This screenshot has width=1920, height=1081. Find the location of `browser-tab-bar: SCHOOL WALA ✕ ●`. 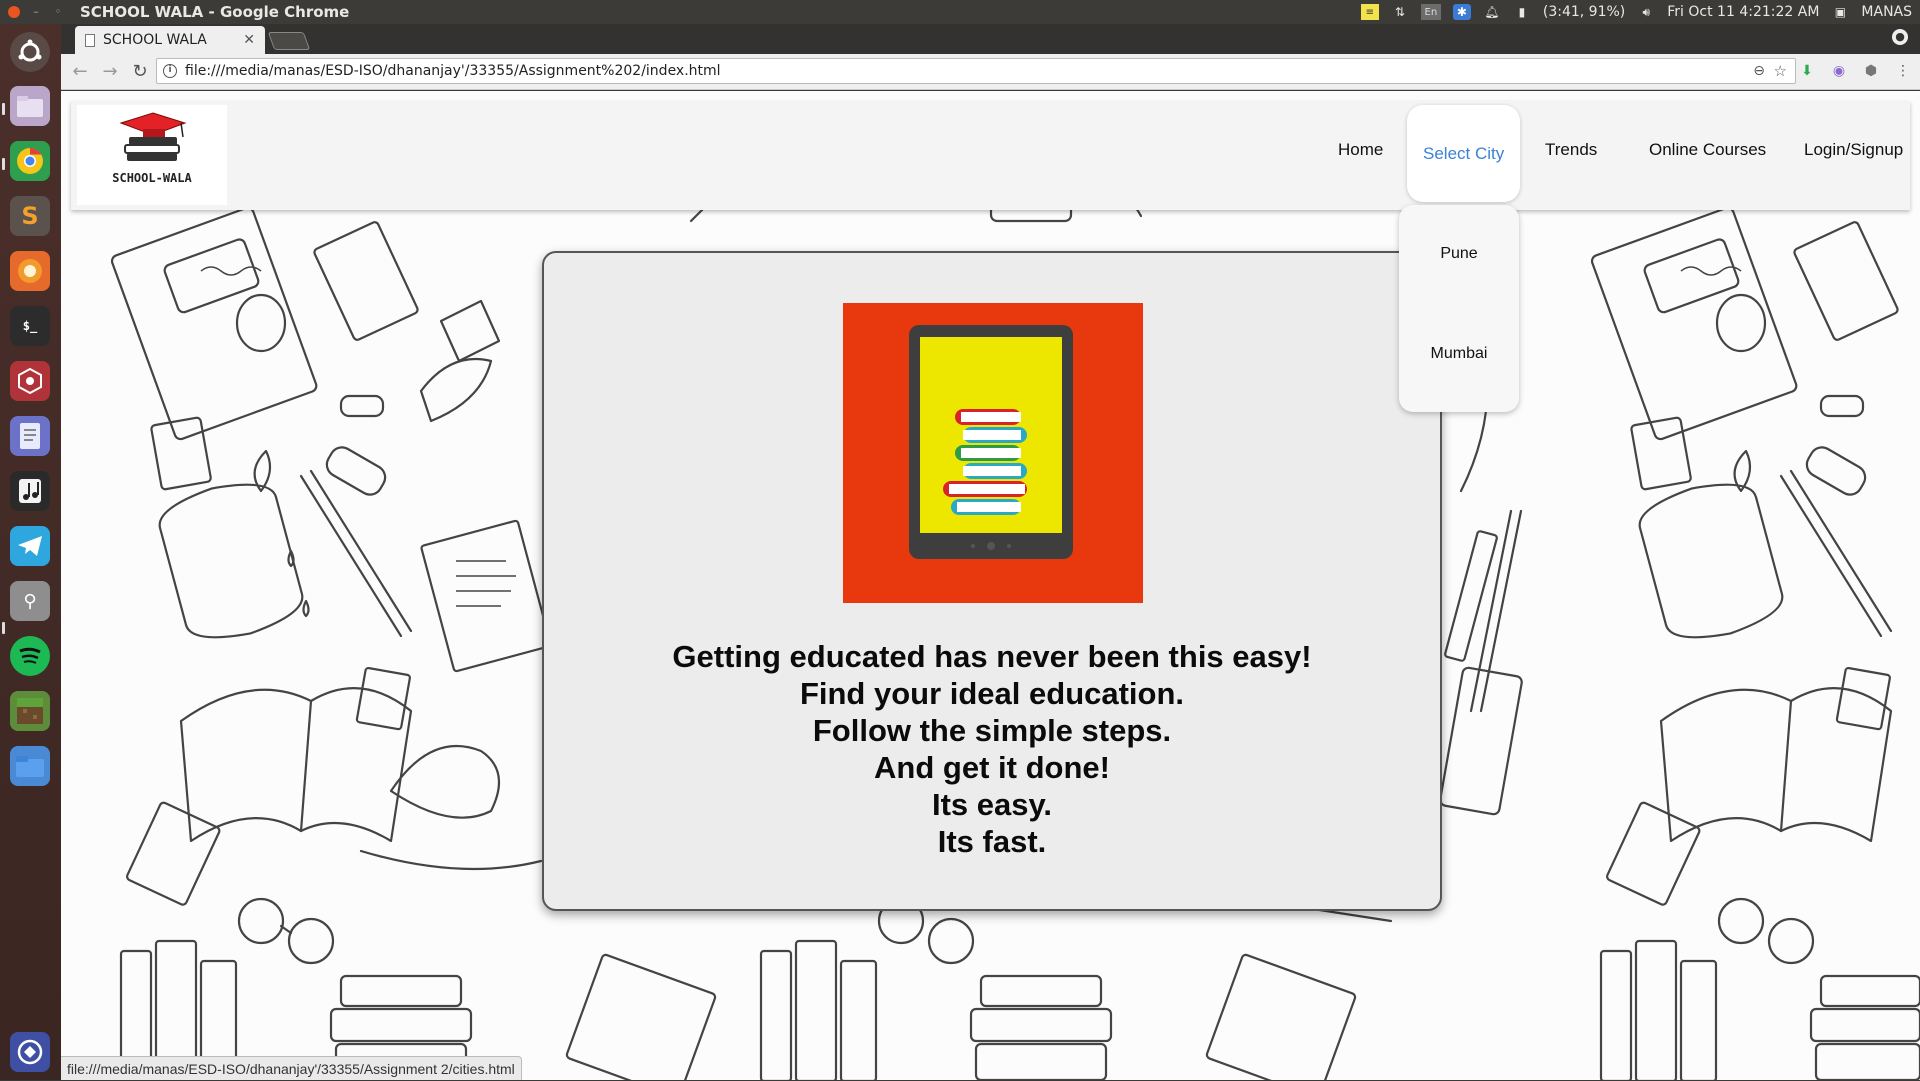

browser-tab-bar: SCHOOL WALA ✕ ● is located at coordinates (990, 39).